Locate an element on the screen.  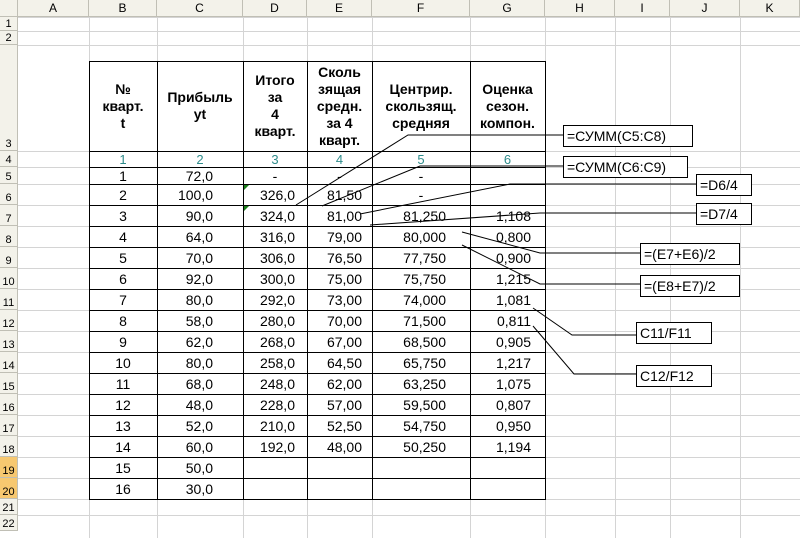
table-cell: 324,0 is located at coordinates (269, 216).